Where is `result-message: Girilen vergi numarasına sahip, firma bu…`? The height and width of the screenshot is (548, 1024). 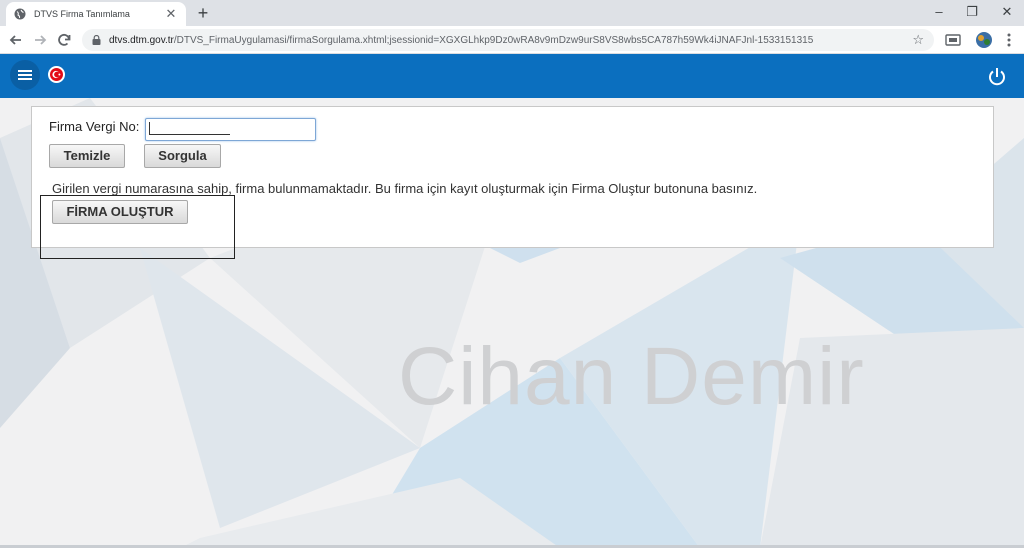
result-message: Girilen vergi numarasına sahip, firma bu… is located at coordinates (405, 188).